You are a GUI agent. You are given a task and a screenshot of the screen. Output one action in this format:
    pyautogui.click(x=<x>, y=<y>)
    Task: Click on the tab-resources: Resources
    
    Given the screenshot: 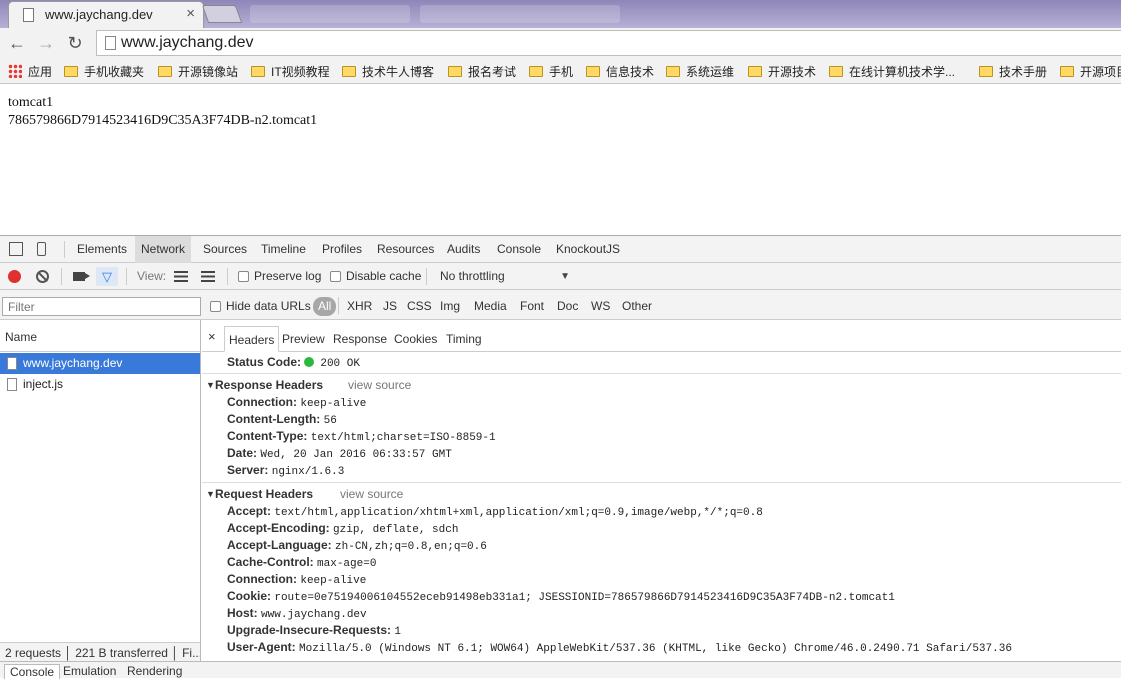 What is the action you would take?
    pyautogui.click(x=405, y=249)
    